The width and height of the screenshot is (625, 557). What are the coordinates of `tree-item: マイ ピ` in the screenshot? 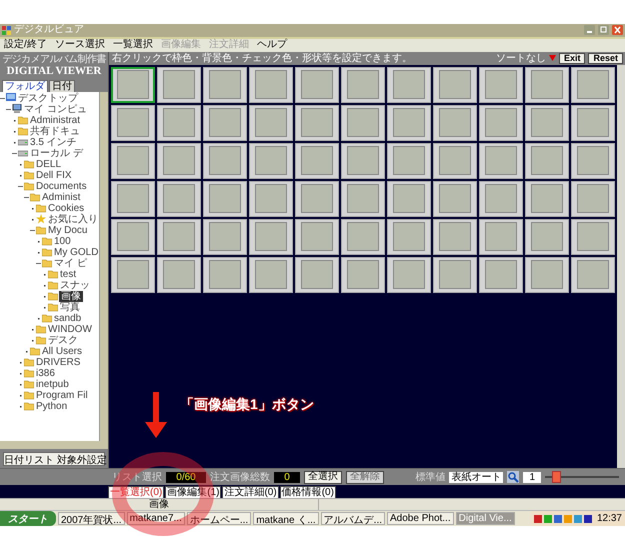 It's located at (70, 263).